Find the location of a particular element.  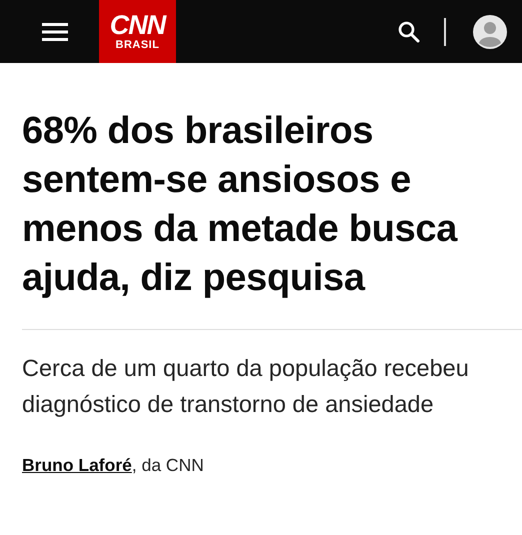

byline: Bruno Laforé, da CNN is located at coordinates (113, 465).